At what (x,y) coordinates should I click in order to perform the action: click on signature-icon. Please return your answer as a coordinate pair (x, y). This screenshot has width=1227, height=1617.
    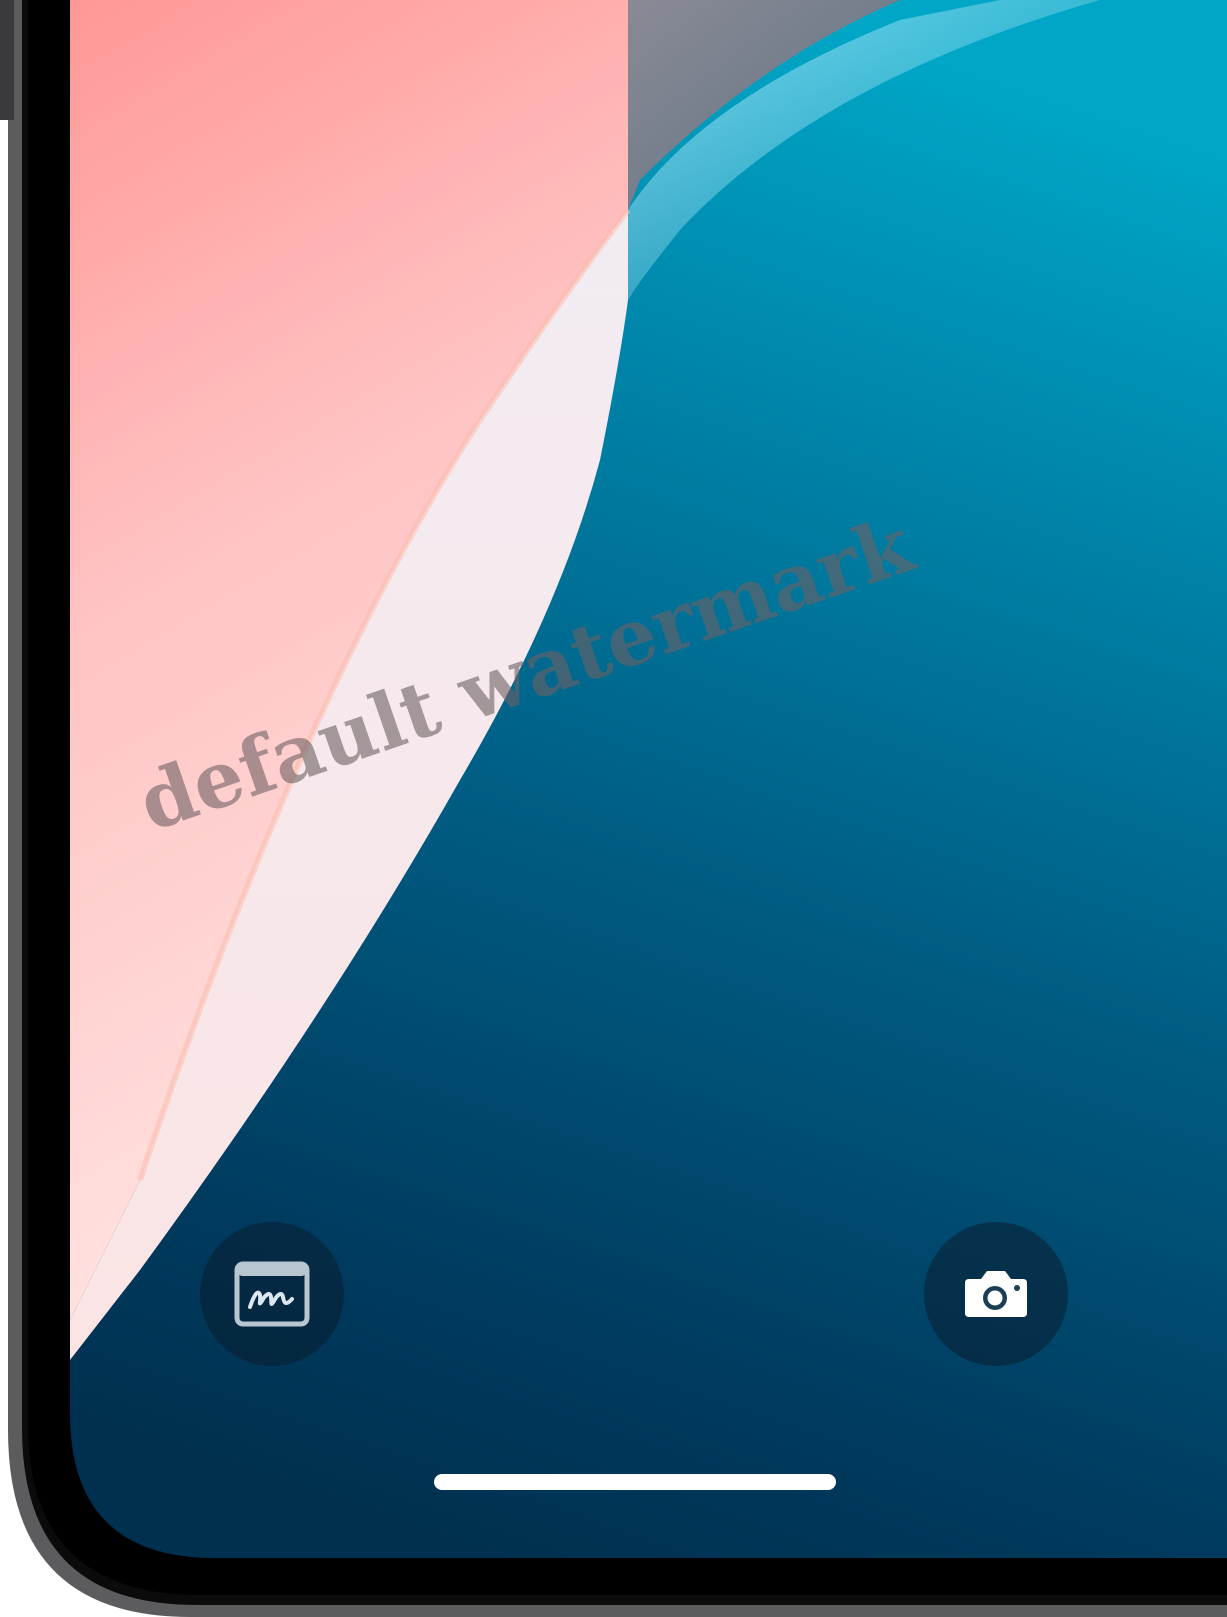
    Looking at the image, I should click on (272, 1294).